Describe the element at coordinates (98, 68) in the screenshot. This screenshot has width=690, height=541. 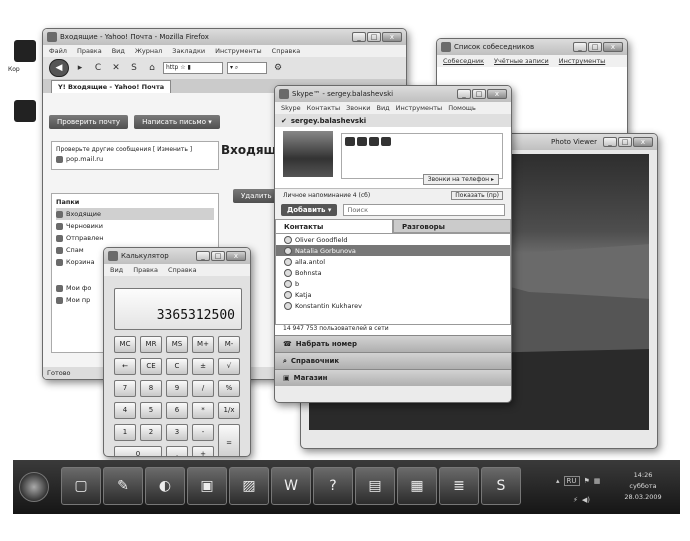
I see `reload-icon: C` at that location.